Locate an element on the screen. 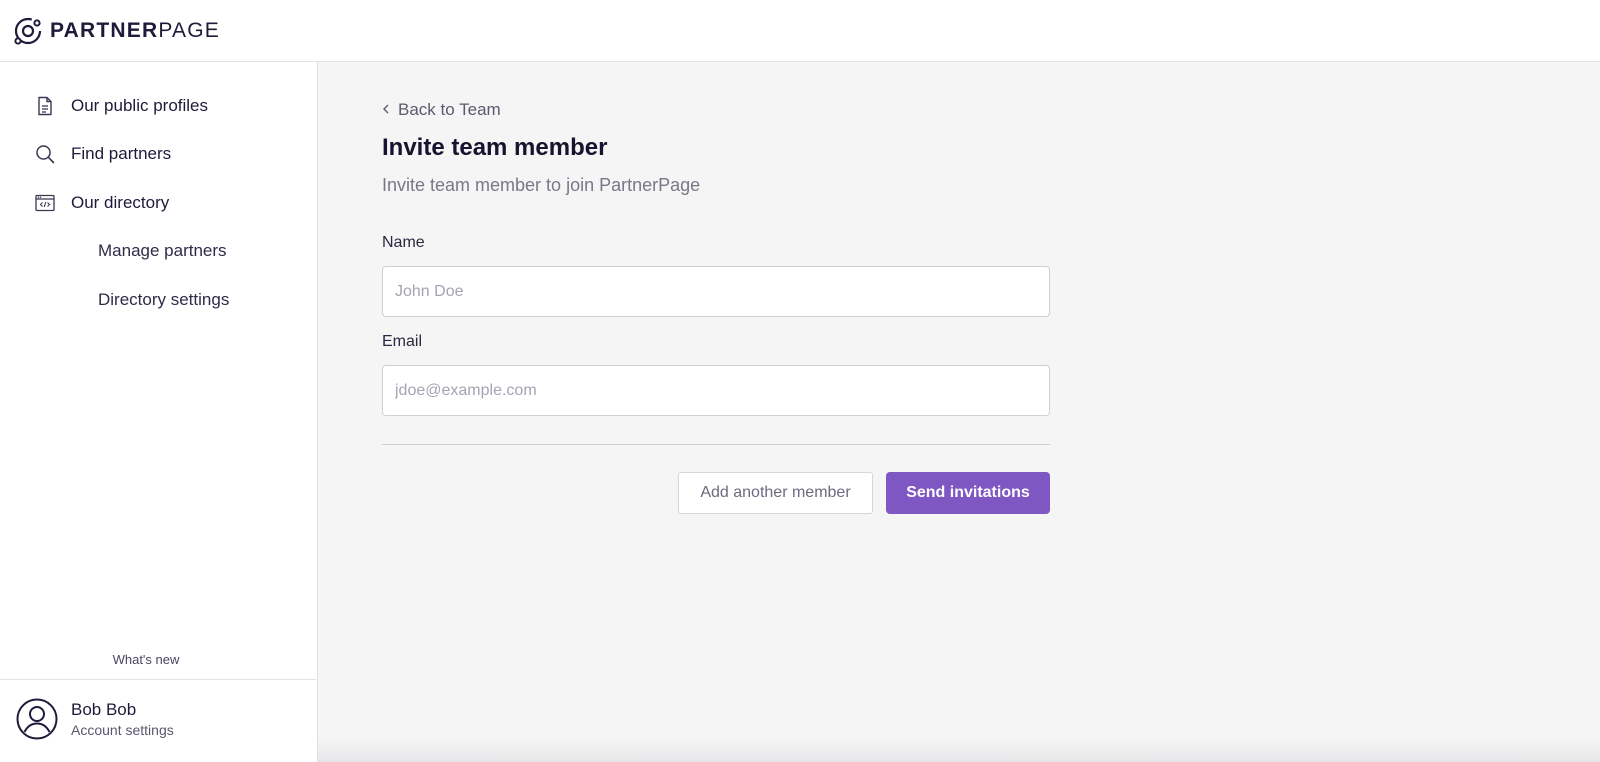 Image resolution: width=1600 pixels, height=762 pixels. account-menu: Bob Bob Account settings is located at coordinates (158, 720).